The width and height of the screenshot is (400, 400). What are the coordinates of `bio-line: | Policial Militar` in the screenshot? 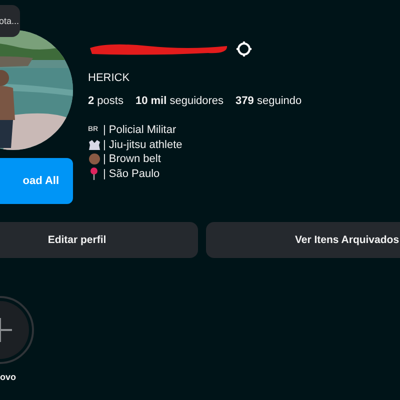 It's located at (139, 130).